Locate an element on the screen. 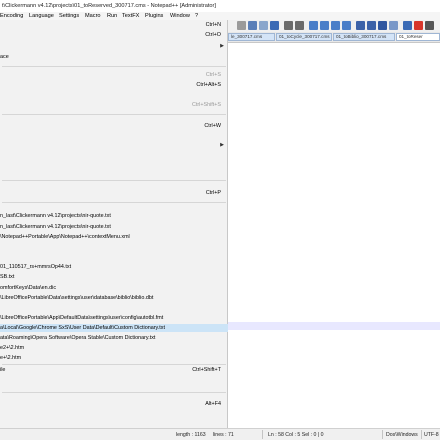  shortcut-label: Alt+F4 is located at coordinates (213, 404).